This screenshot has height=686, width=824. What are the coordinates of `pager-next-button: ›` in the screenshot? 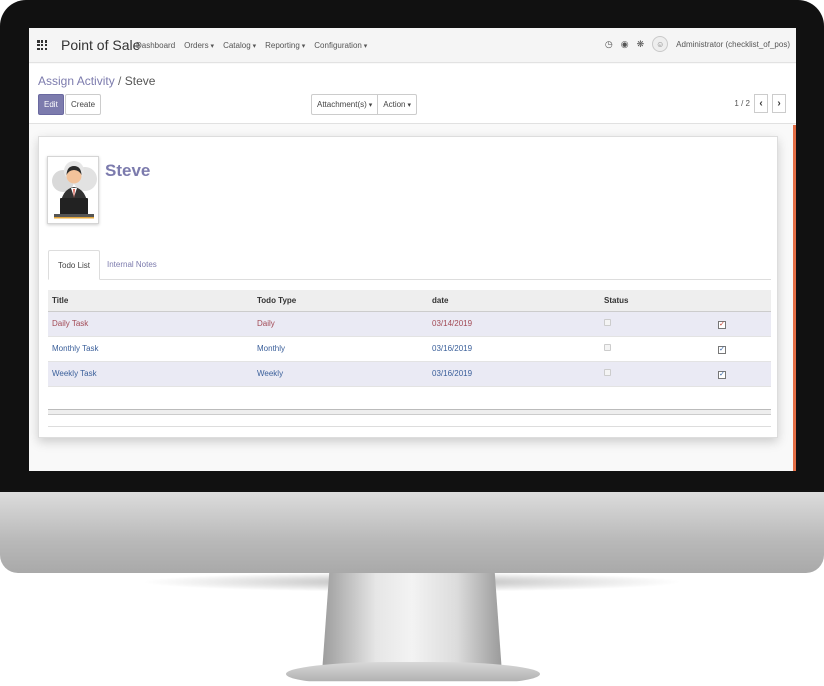 It's located at (779, 103).